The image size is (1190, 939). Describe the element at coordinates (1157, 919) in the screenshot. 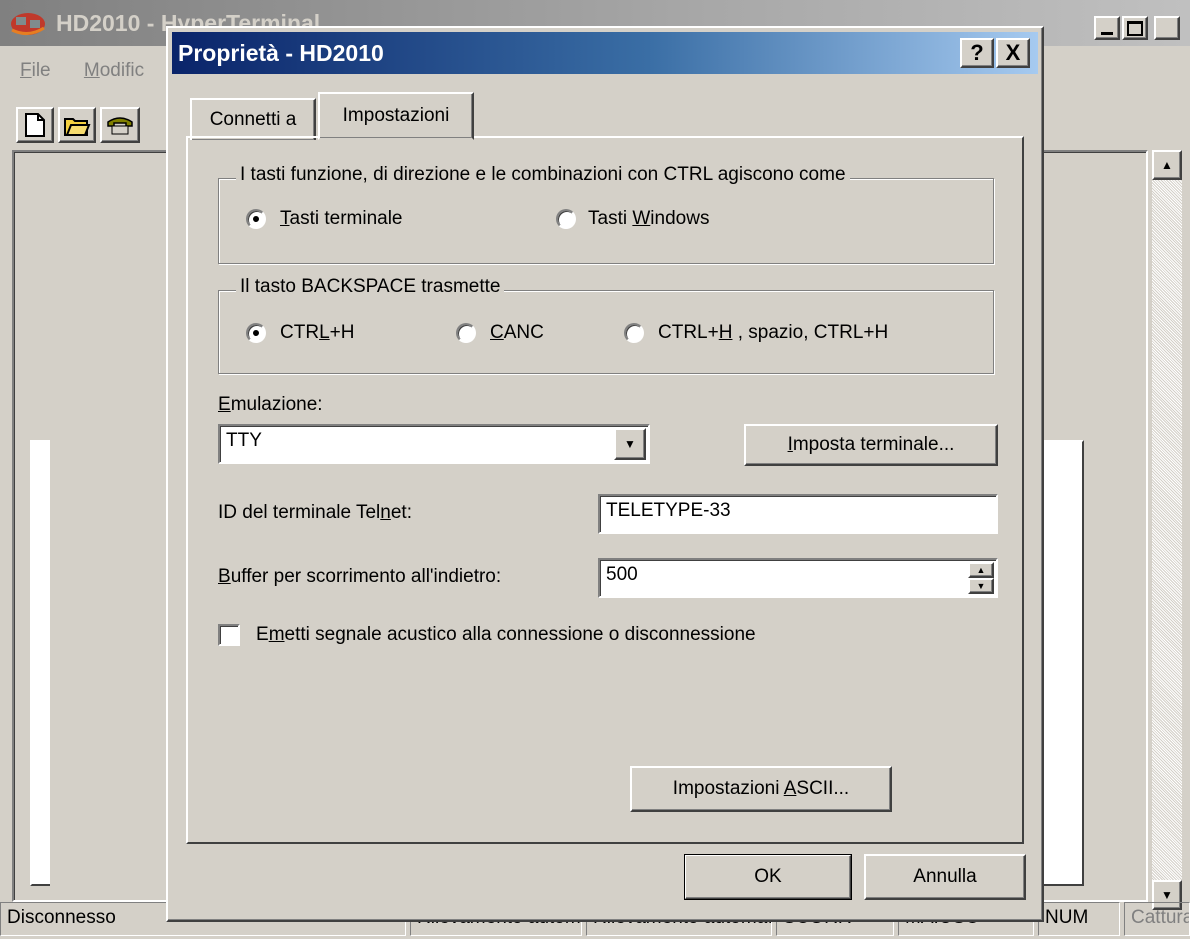

I see `status-capture: Cattura` at that location.